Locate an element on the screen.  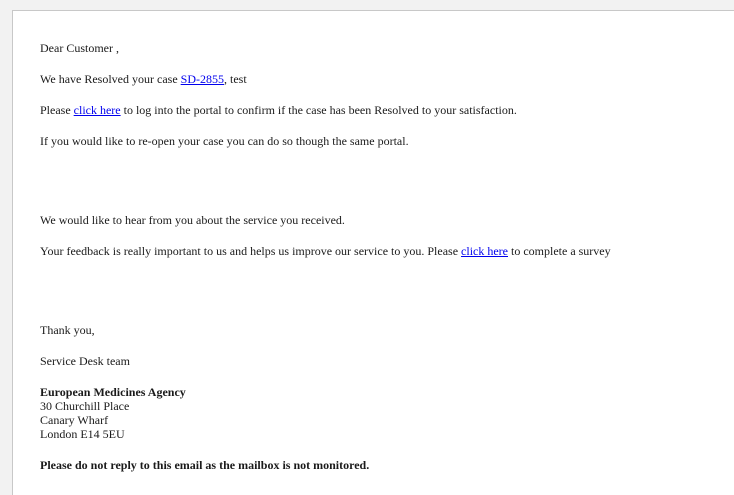
resolved-line: We have Resolved your case SD-2855, test is located at coordinates (143, 79).